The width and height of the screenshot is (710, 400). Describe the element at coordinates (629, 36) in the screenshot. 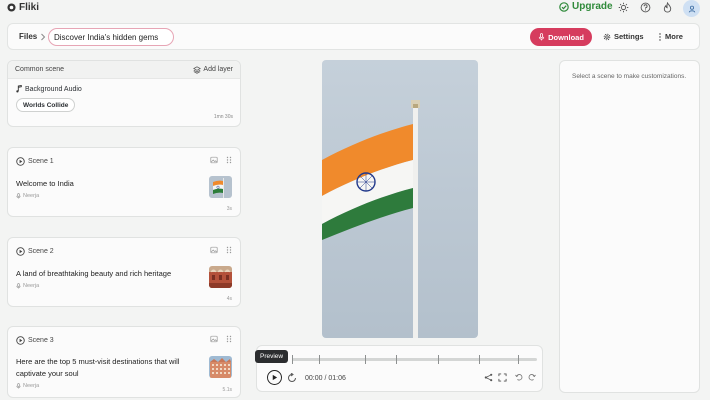

I see `settings-label: Settings` at that location.